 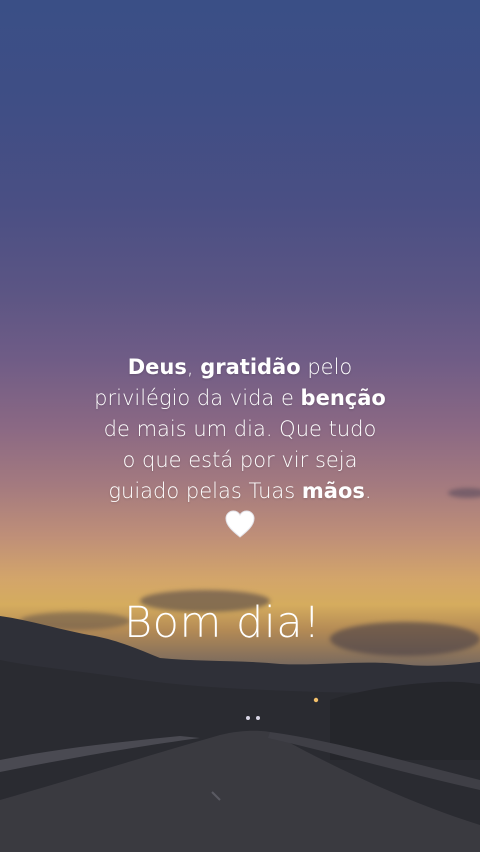 I want to click on message-line-1: Deus, gratidão pelo, so click(x=240, y=367).